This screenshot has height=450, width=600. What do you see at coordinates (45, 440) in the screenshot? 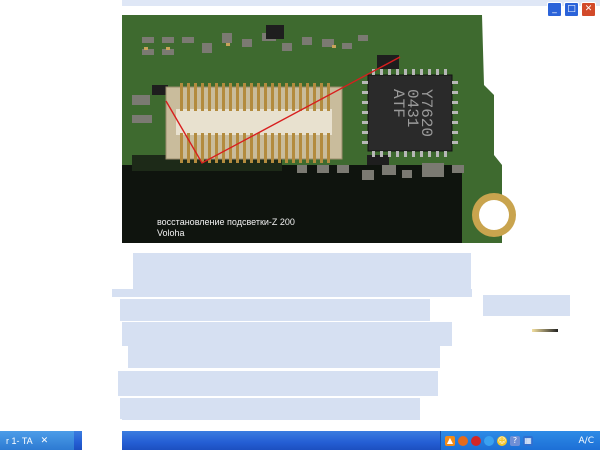
I see `task-close-icon: ✕` at bounding box center [45, 440].